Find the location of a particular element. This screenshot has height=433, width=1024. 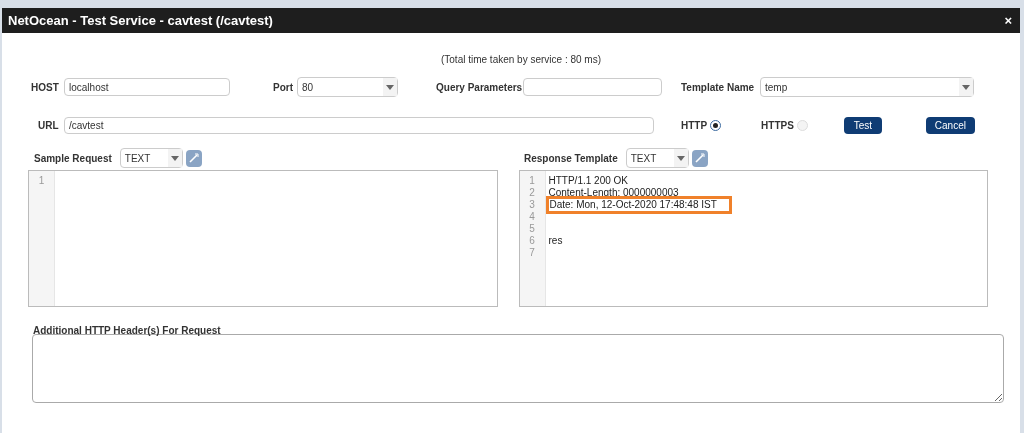

field-label: URL is located at coordinates (49, 125).